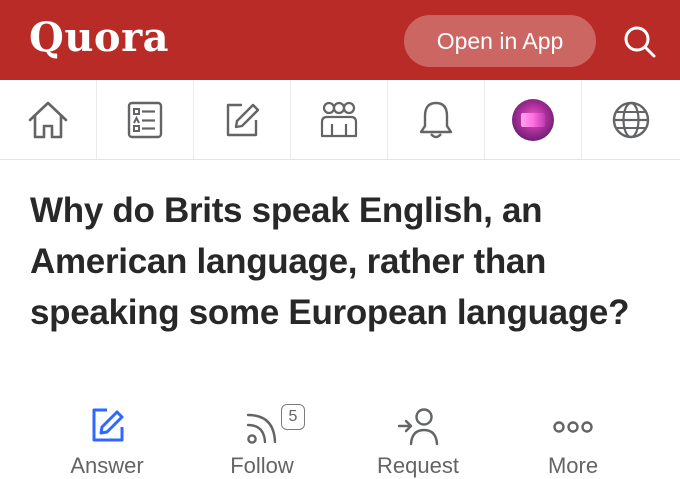  I want to click on spaces-people-icon, so click(339, 119).